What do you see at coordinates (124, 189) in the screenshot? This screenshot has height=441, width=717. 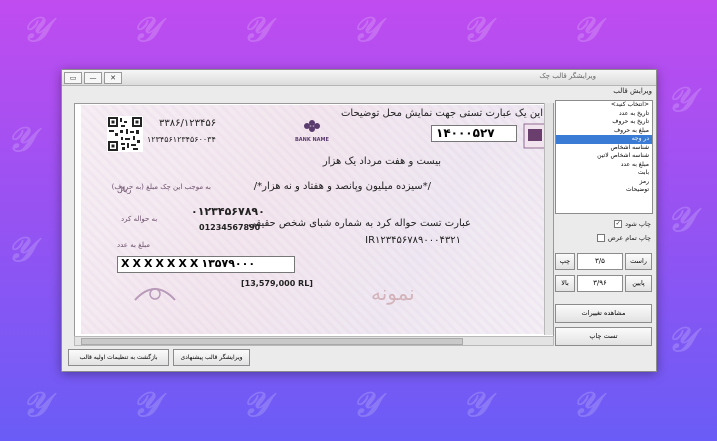 I see `rial-label: ریال` at bounding box center [124, 189].